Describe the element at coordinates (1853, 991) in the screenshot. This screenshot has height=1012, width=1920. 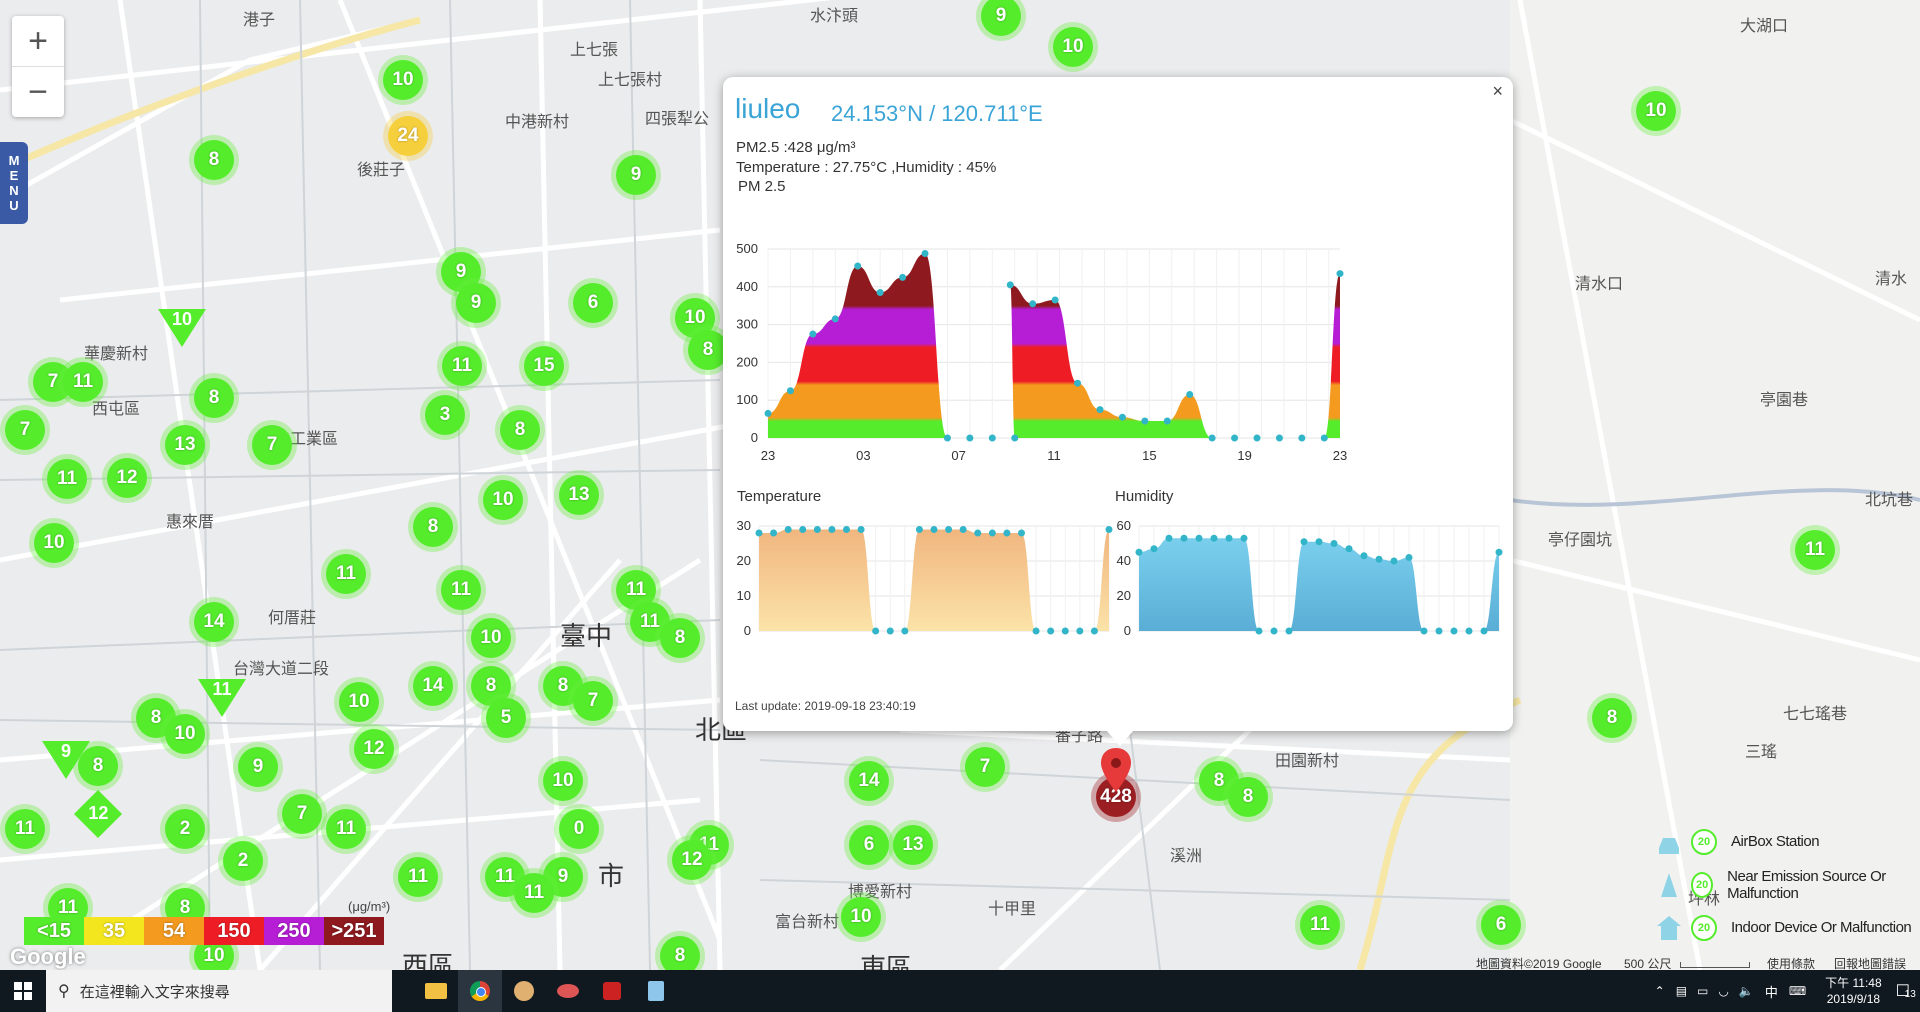
I see `clock: 下午 11:48 2019/9/18` at that location.